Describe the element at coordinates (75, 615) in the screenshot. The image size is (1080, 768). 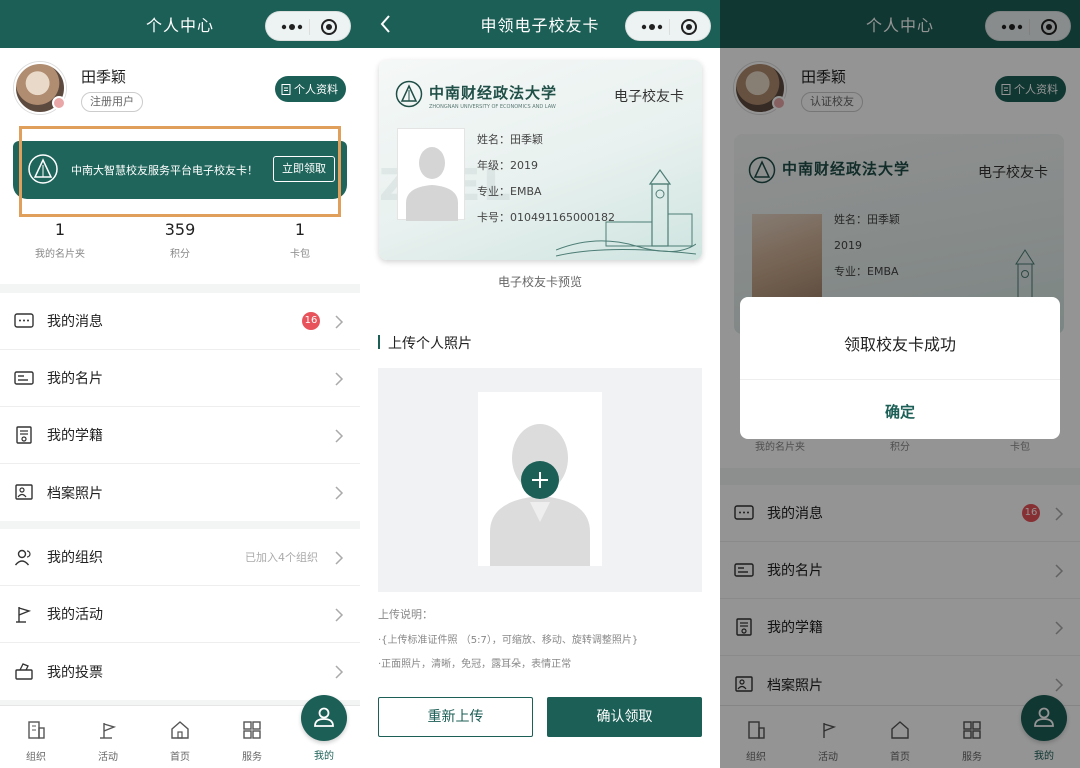
I see `menu-label: 我的活动` at that location.